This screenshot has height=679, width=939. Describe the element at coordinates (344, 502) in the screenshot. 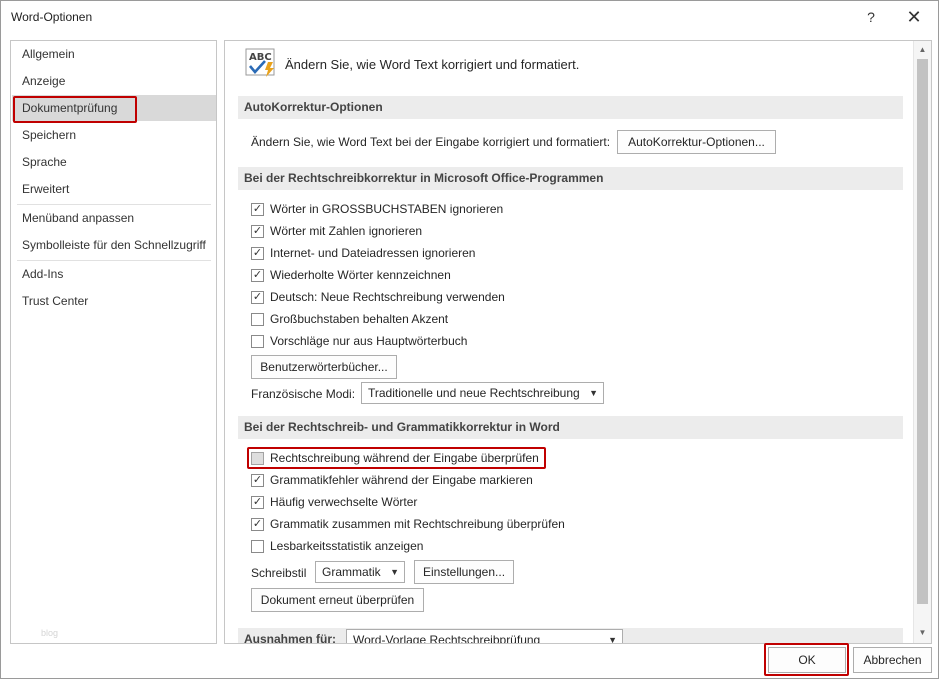

I see `option-label: Häufig verwechselte Wörter` at that location.